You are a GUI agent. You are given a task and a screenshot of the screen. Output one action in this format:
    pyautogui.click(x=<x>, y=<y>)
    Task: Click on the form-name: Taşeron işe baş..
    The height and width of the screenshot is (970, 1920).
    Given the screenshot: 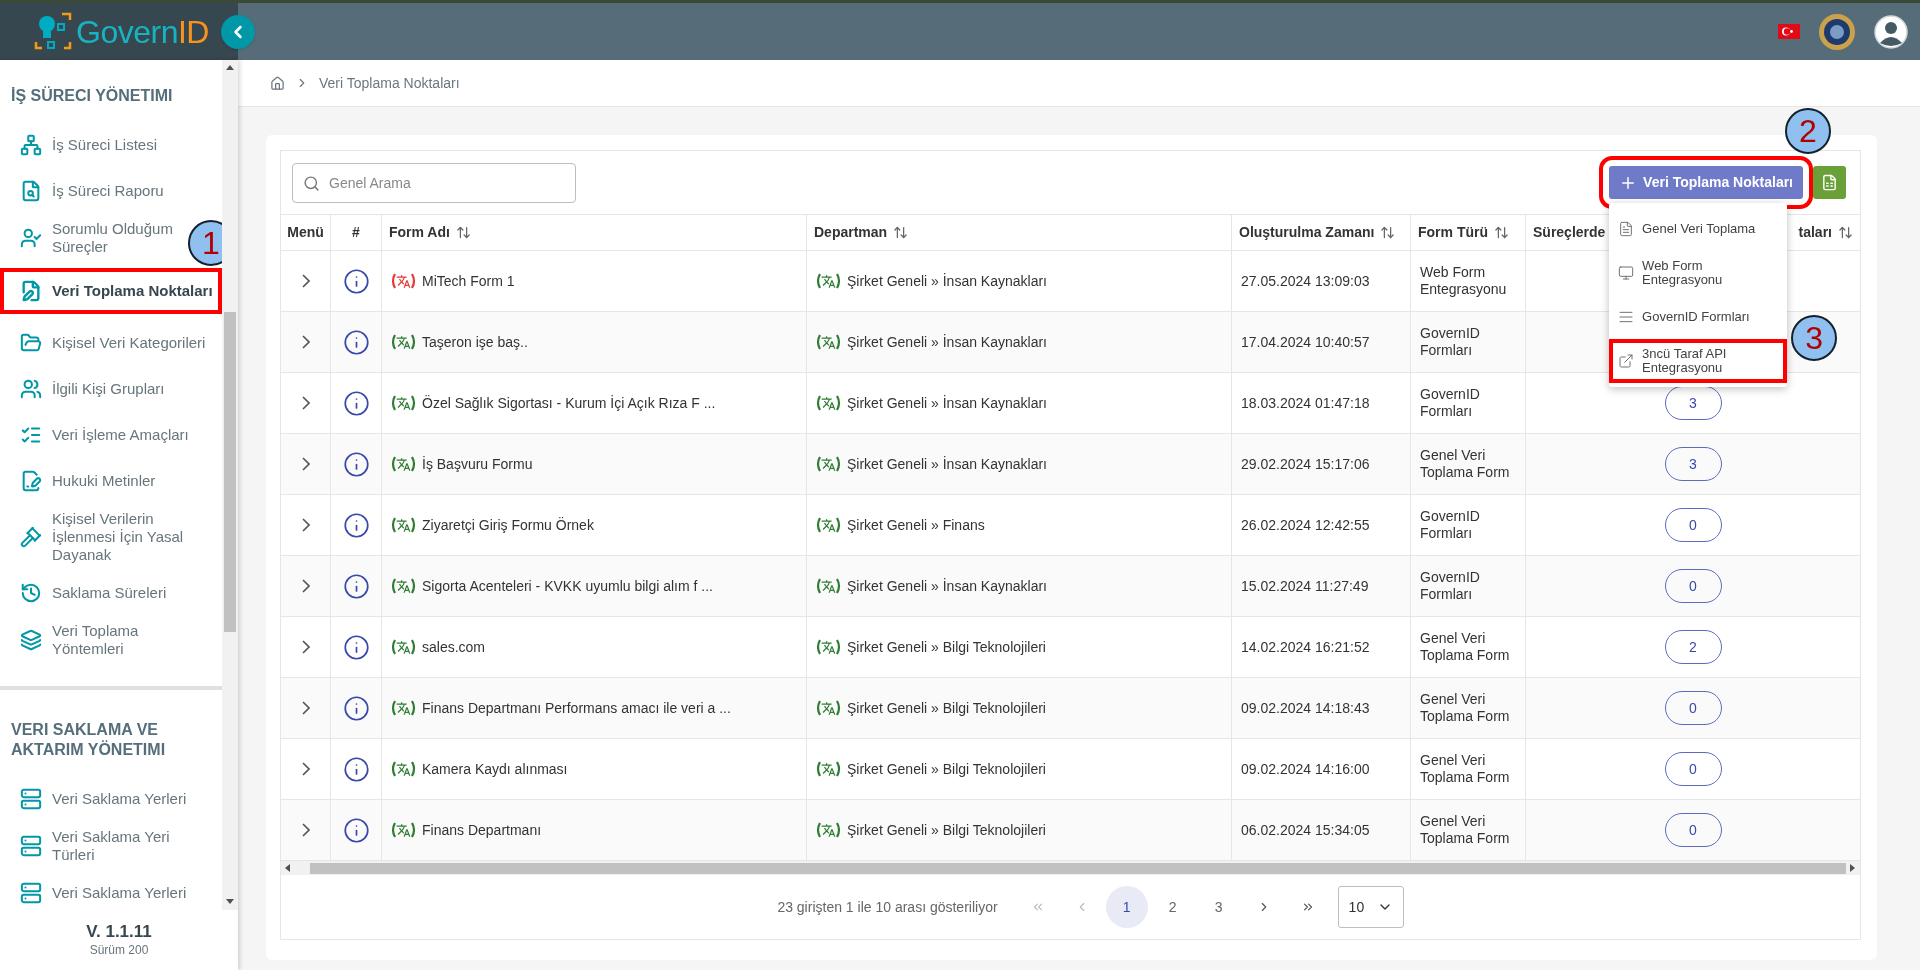 What is the action you would take?
    pyautogui.click(x=475, y=342)
    